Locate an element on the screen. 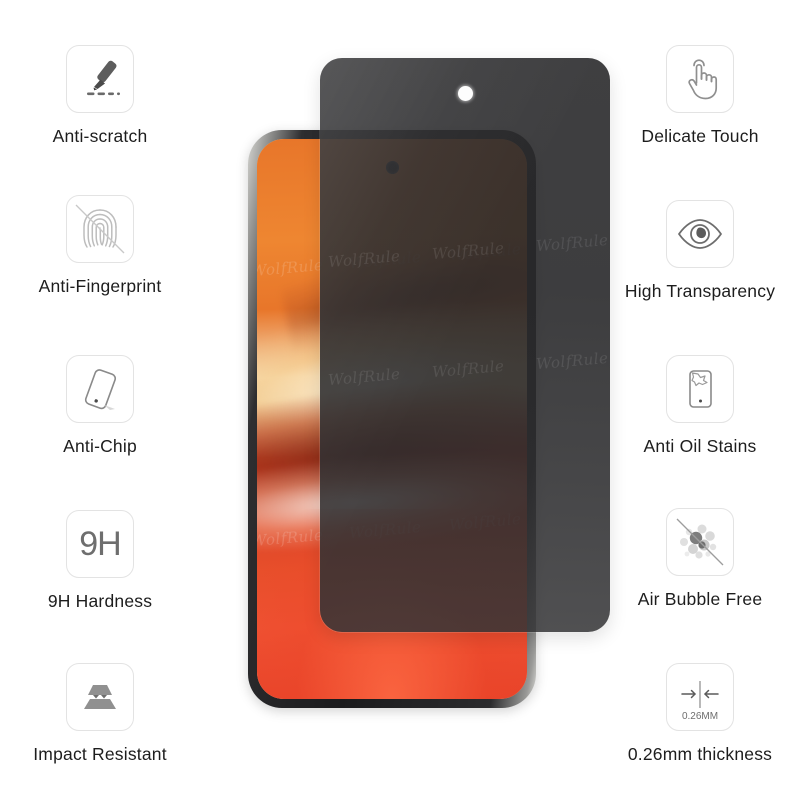  hardness-glyph: 9H is located at coordinates (100, 544).